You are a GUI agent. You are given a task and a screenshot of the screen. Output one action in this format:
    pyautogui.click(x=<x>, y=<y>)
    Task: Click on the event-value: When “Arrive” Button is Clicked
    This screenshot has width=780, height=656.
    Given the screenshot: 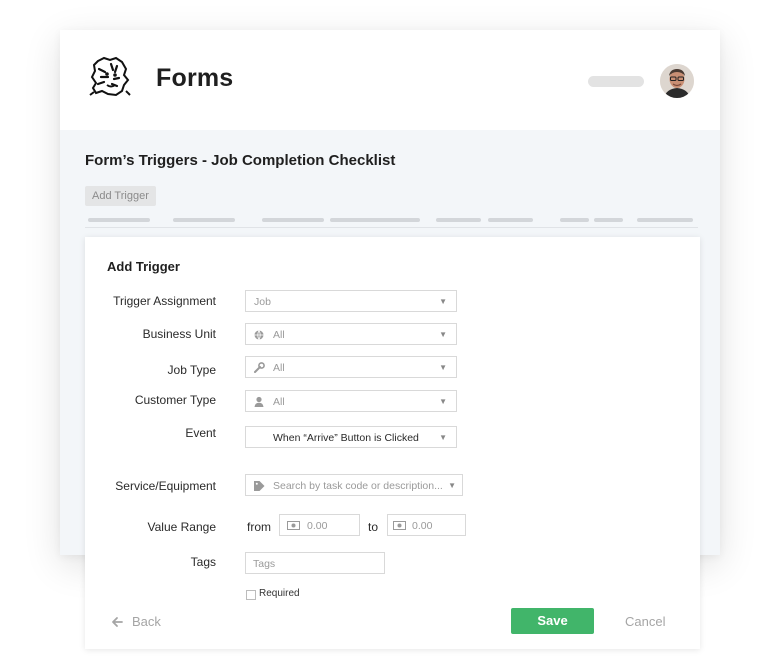 What is the action you would take?
    pyautogui.click(x=346, y=438)
    